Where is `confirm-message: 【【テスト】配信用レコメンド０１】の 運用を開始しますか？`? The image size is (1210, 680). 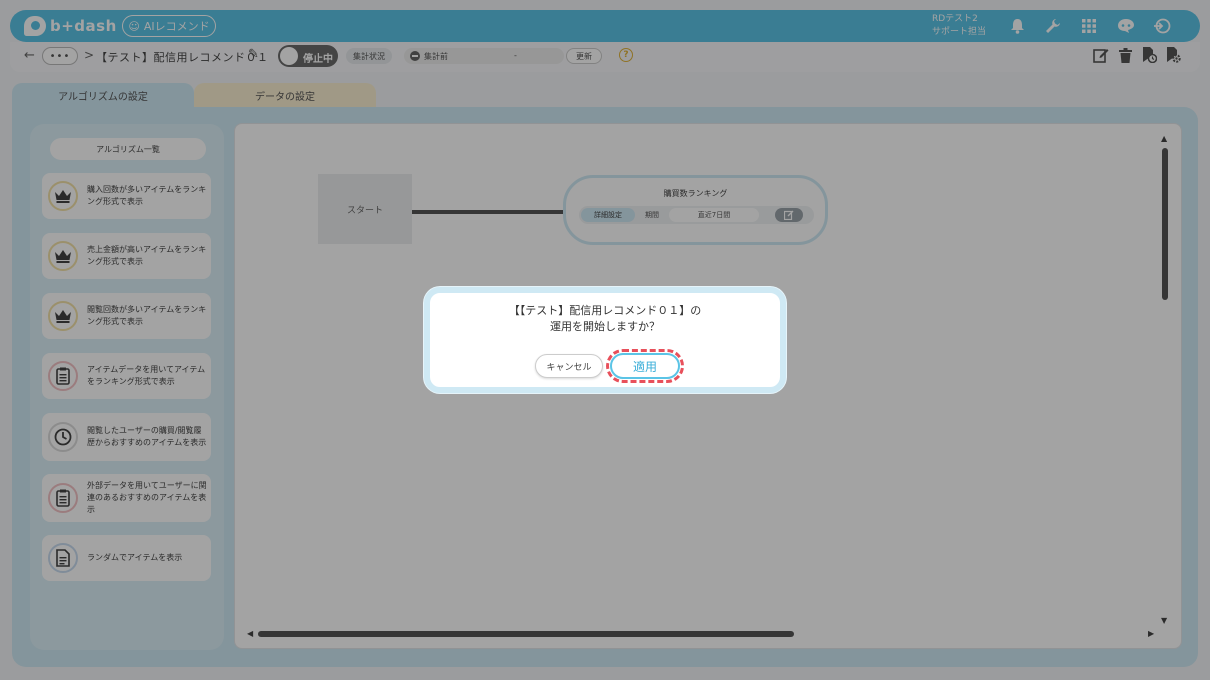 confirm-message: 【【テスト】配信用レコメンド０１】の 運用を開始しますか？ is located at coordinates (605, 319).